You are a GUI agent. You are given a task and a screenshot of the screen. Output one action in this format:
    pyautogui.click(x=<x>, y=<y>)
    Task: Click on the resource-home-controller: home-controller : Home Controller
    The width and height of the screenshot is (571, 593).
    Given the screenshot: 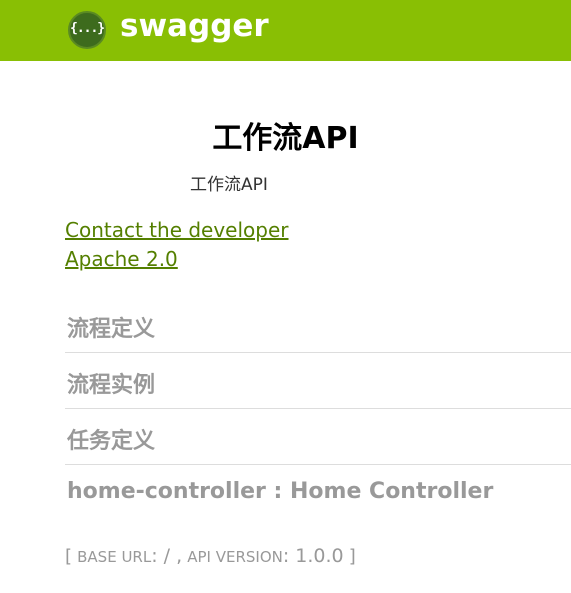 What is the action you would take?
    pyautogui.click(x=318, y=493)
    